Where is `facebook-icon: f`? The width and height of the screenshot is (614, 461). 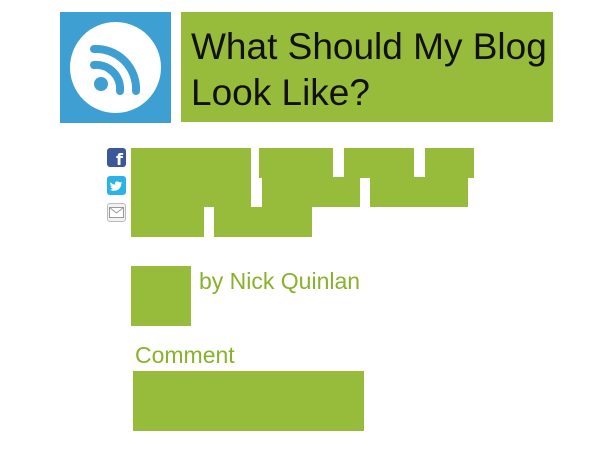
facebook-icon: f is located at coordinates (116, 157).